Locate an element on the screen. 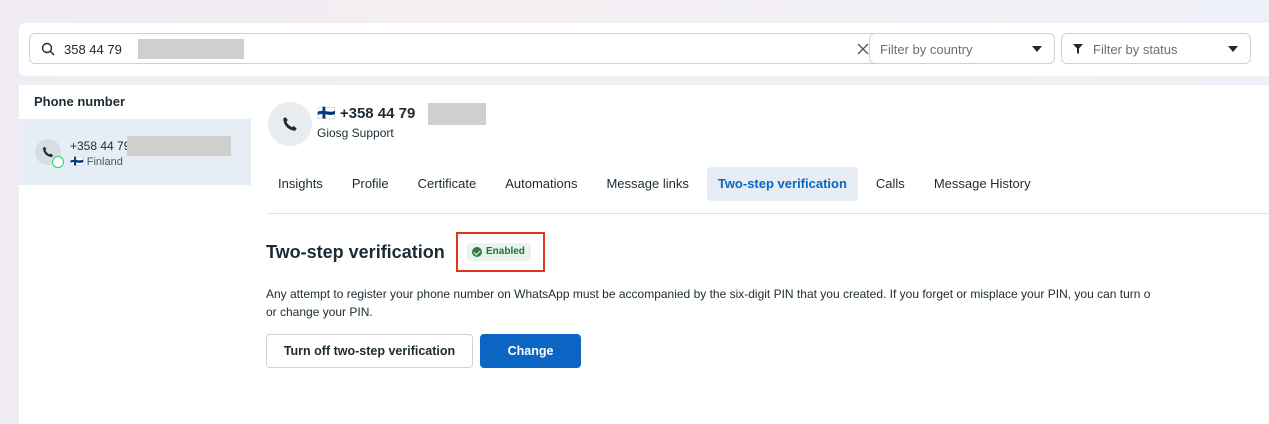 Image resolution: width=1269 pixels, height=424 pixels. tab-insights: Insights is located at coordinates (300, 184).